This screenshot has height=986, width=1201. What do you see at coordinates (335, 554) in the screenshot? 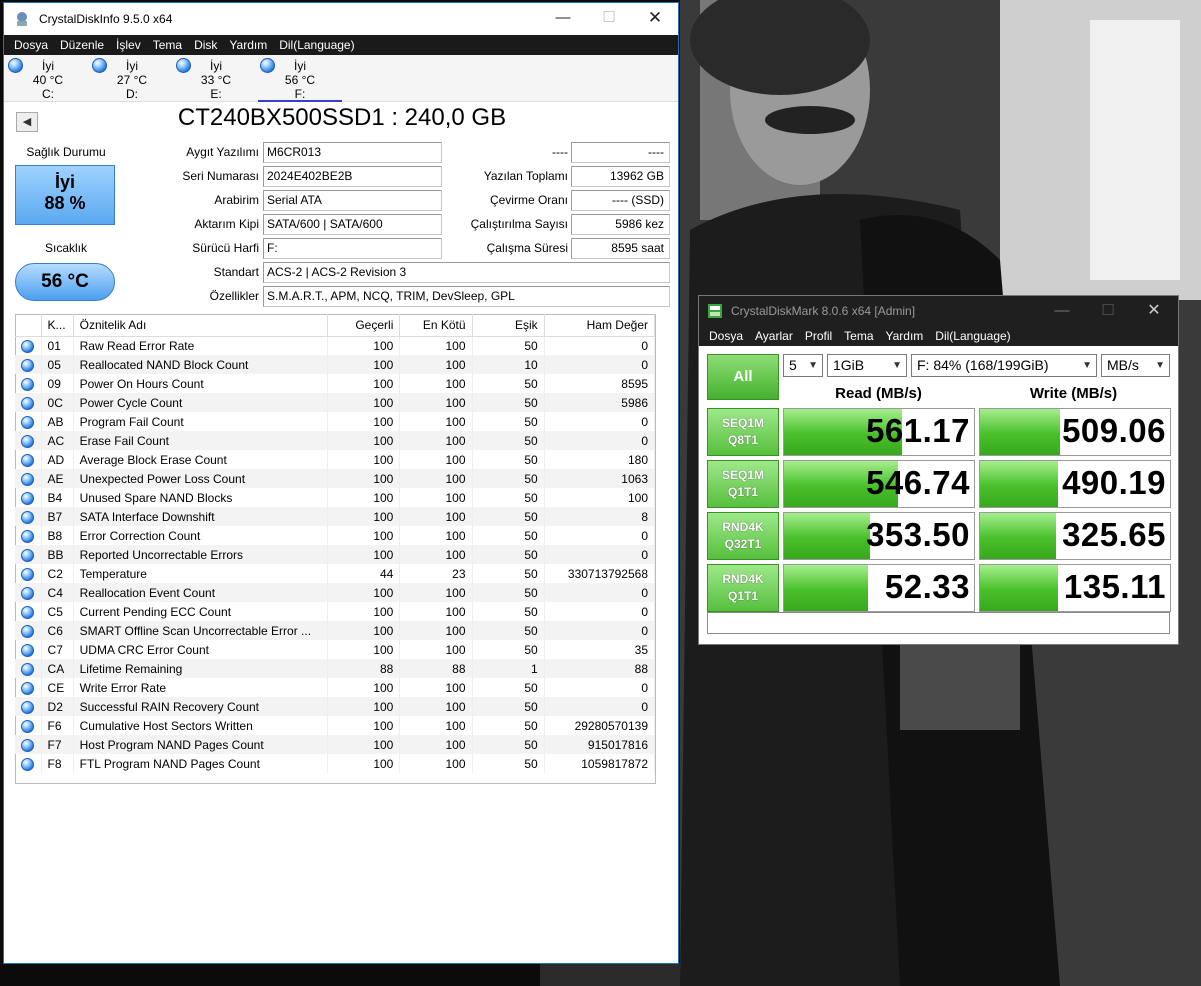
I see `table-row: BB Reported Uncorrectable Errors 100 100 50 0` at bounding box center [335, 554].